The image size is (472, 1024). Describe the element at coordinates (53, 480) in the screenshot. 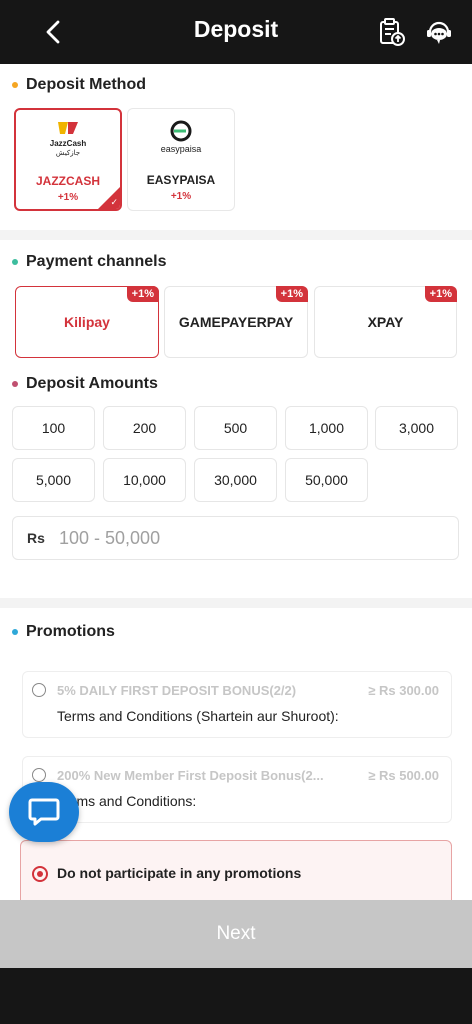

I see `amount-option: 5,000` at that location.